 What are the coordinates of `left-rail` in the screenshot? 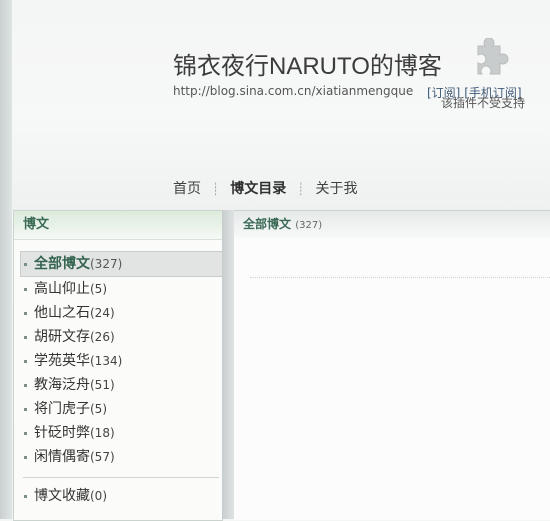 It's located at (6, 259).